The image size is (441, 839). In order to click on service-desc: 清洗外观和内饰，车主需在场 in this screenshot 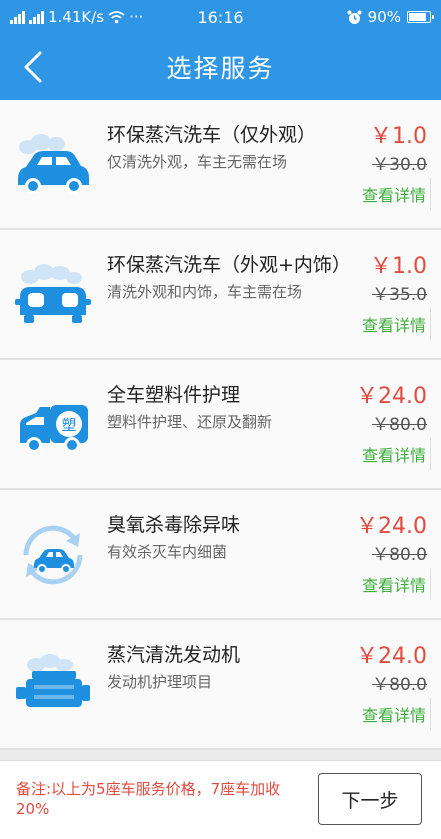, I will do `click(205, 292)`.